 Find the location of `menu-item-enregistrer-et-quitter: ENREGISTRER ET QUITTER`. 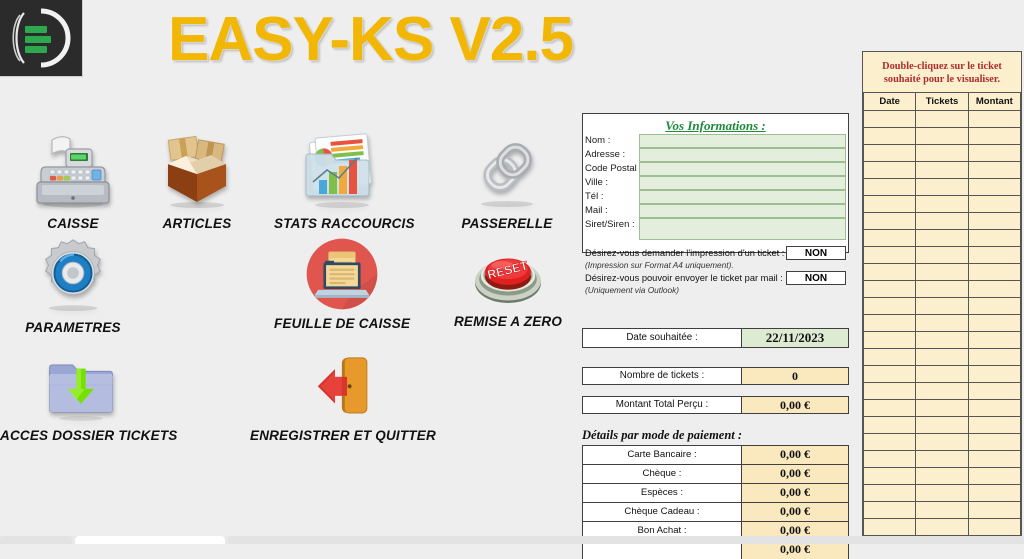

menu-item-enregistrer-et-quitter: ENREGISTRER ET QUITTER is located at coordinates (343, 397).